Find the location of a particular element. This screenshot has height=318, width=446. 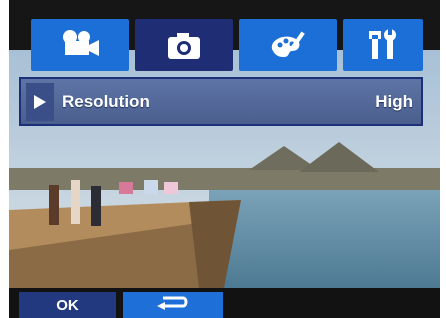

menu-value: High is located at coordinates (394, 101).